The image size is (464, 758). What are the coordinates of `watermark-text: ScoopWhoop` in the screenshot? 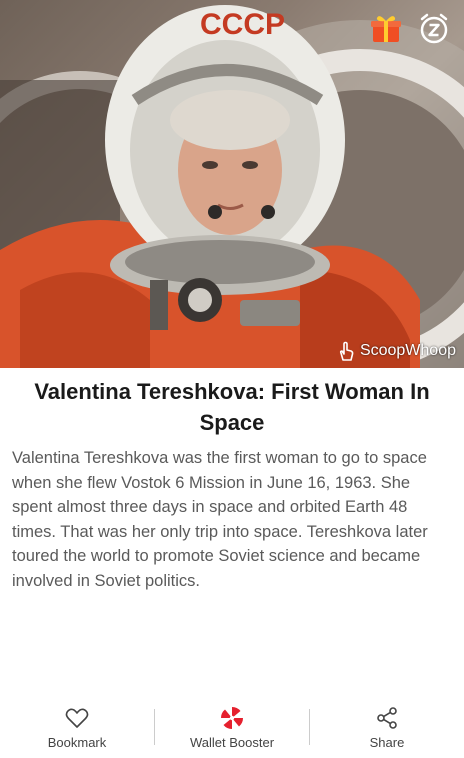 It's located at (407, 350).